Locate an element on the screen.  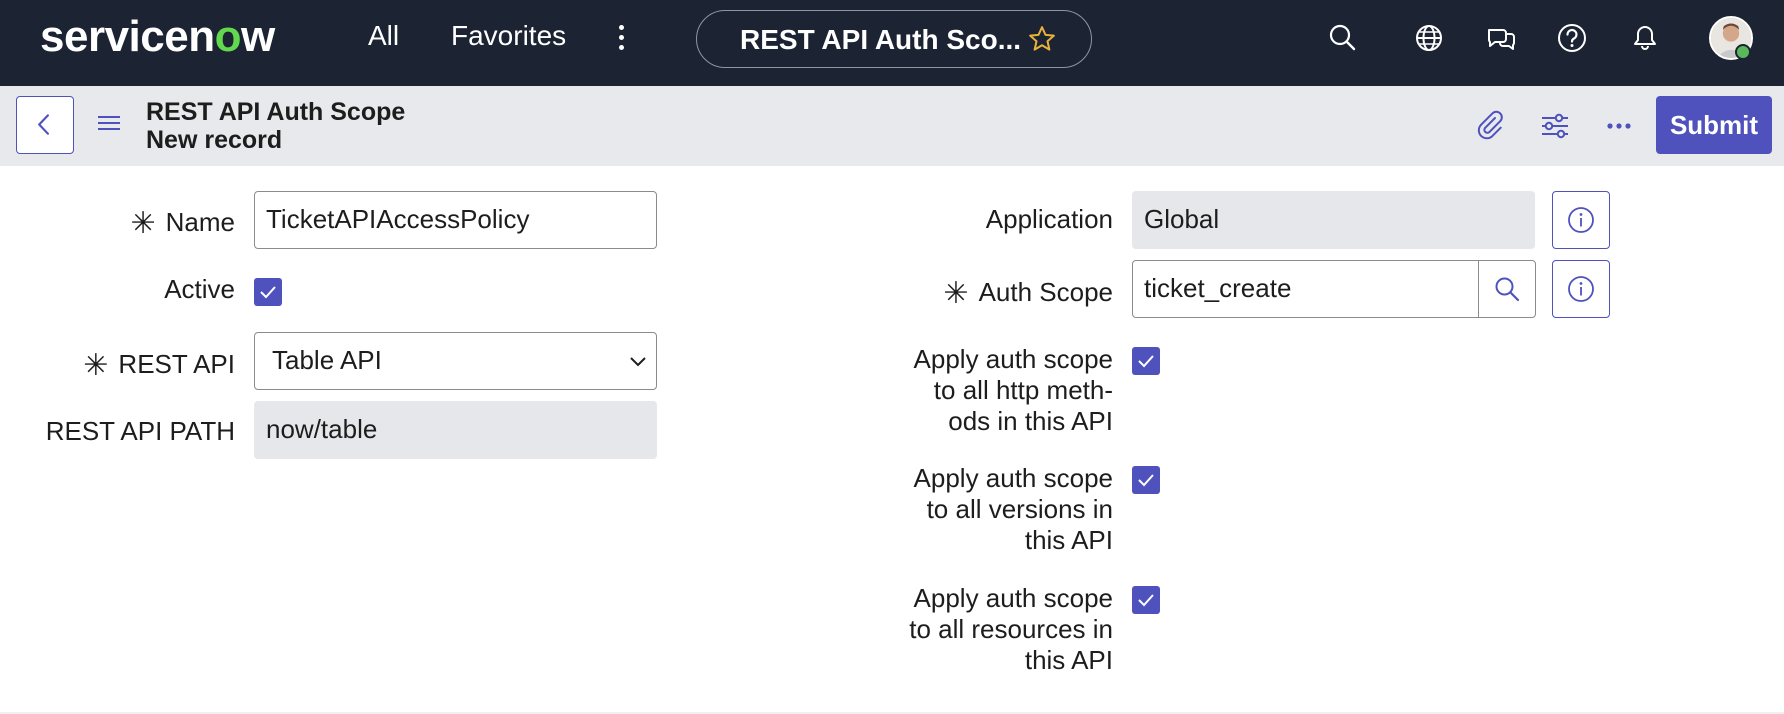
application-info-button is located at coordinates (1581, 220).